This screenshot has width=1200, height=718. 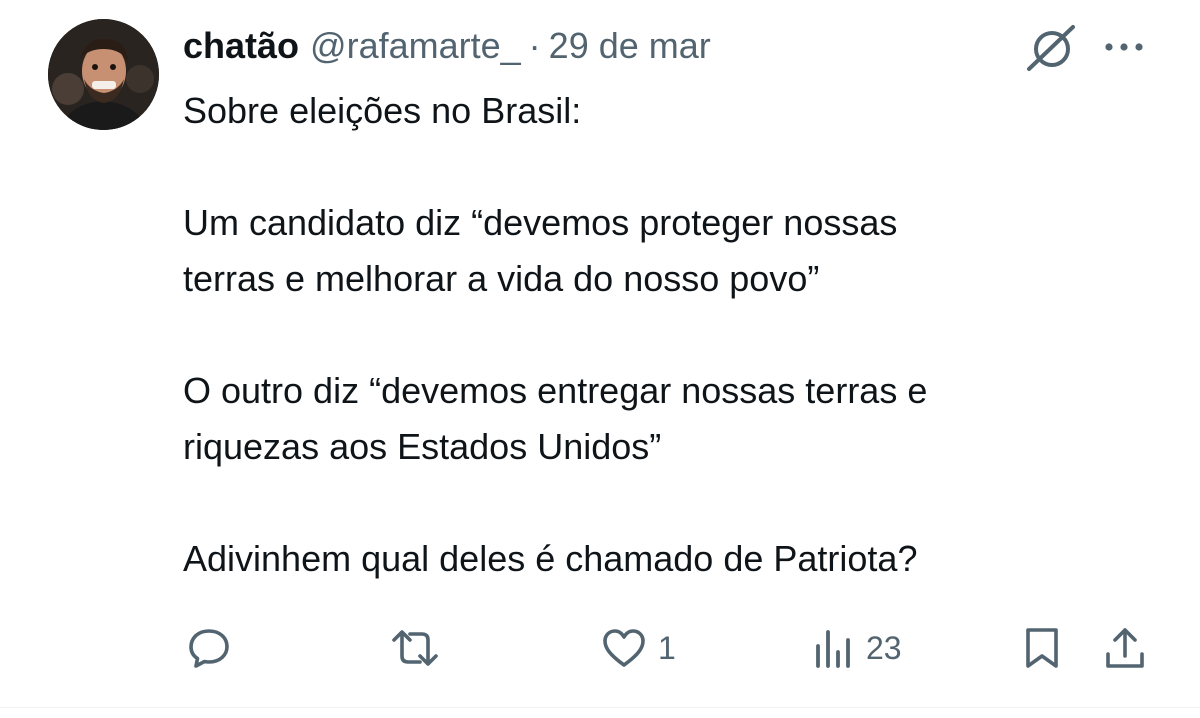 What do you see at coordinates (1124, 47) in the screenshot?
I see `more-icon` at bounding box center [1124, 47].